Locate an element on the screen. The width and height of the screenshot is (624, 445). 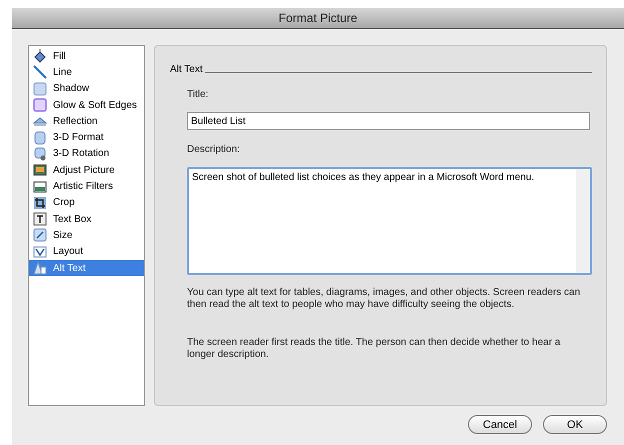
field-label: Description: is located at coordinates (214, 149).